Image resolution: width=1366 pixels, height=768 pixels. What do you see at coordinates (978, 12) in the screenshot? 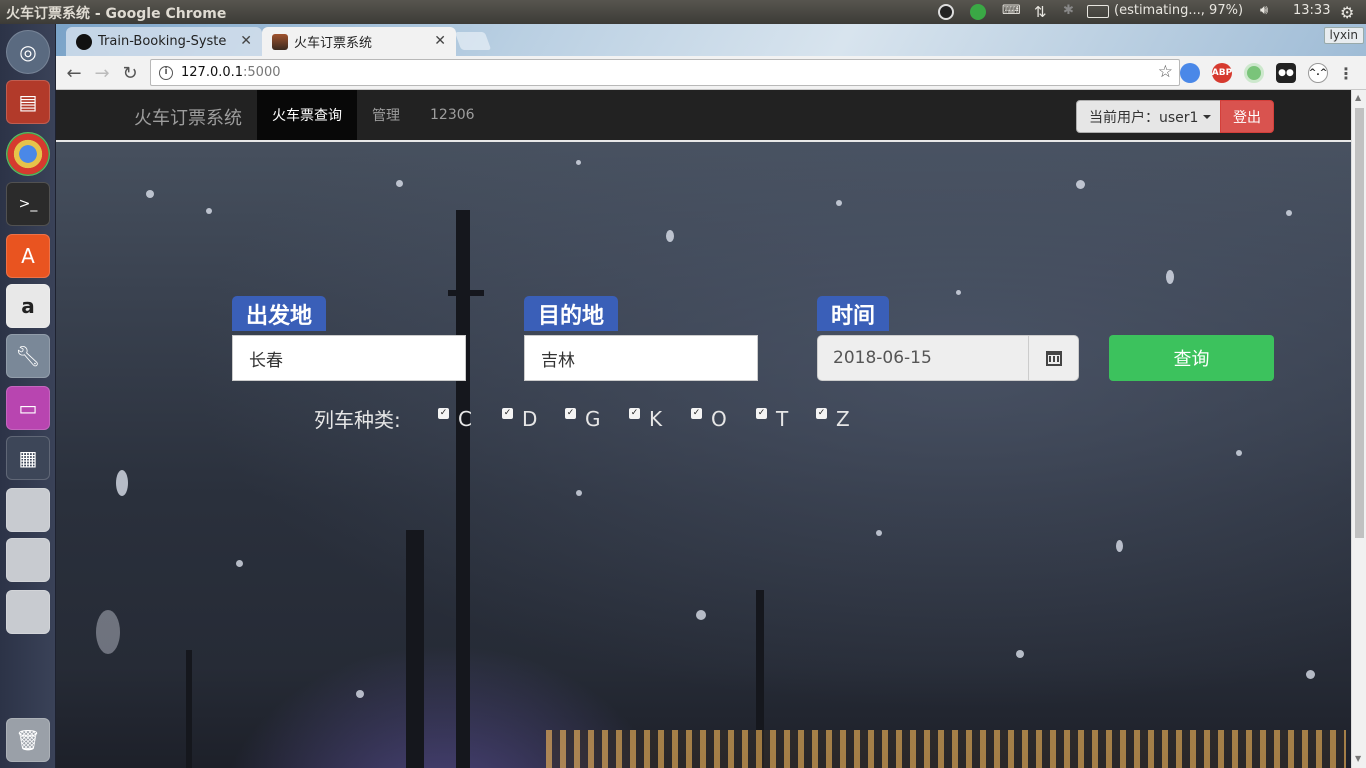
I see `telegram-tray-icon` at bounding box center [978, 12].